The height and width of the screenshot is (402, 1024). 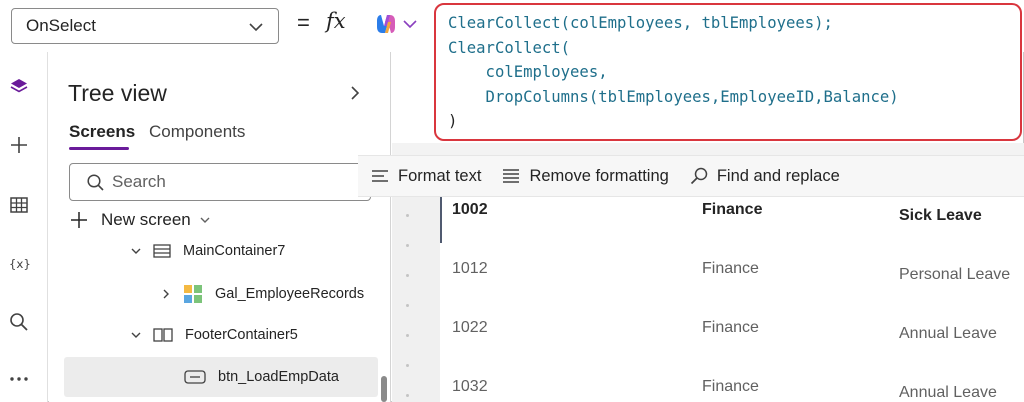 I want to click on insert-plus-icon, so click(x=19, y=145).